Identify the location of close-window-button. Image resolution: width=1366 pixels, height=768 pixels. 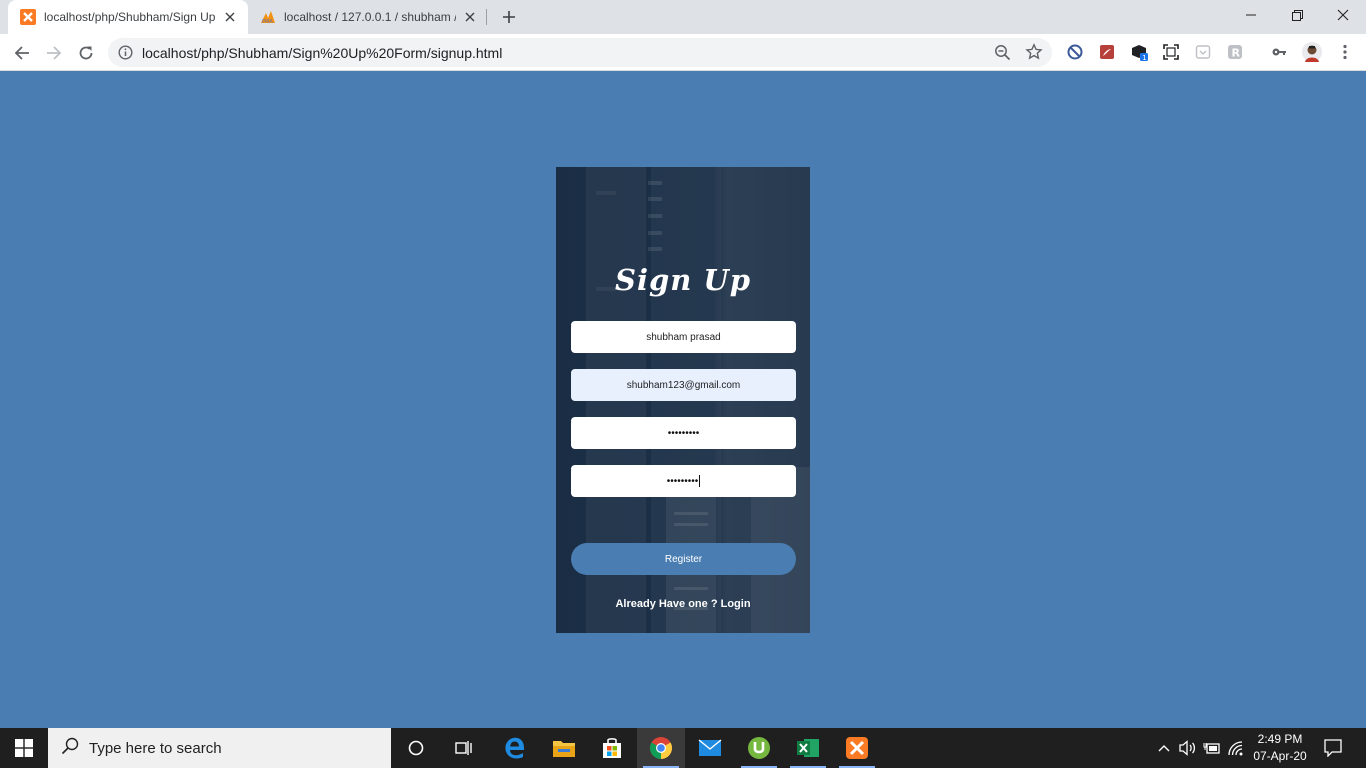
(1343, 15).